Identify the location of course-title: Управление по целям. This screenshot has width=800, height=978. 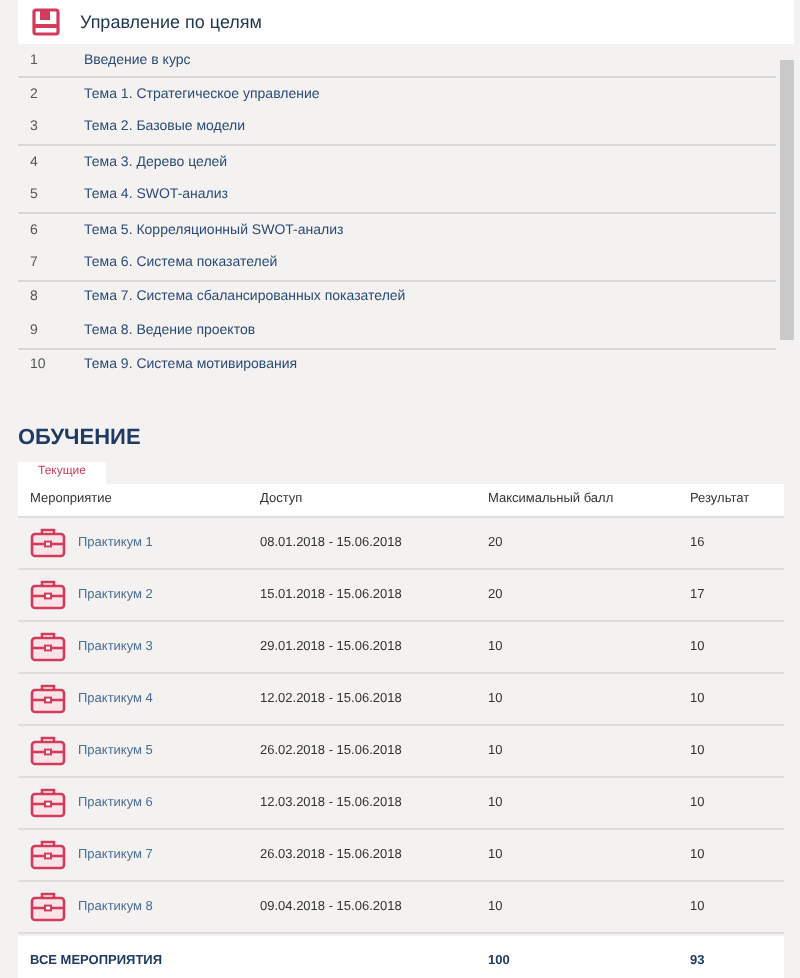
(171, 22).